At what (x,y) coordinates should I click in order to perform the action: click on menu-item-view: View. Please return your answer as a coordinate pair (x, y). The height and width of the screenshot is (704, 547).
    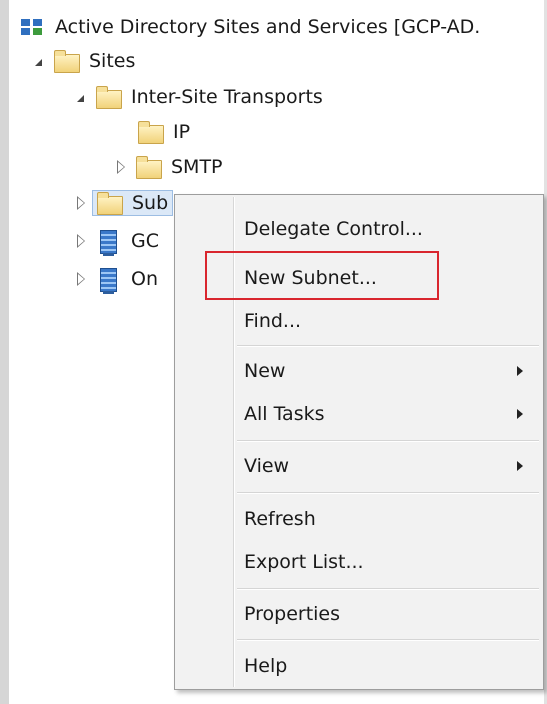
    Looking at the image, I should click on (388, 466).